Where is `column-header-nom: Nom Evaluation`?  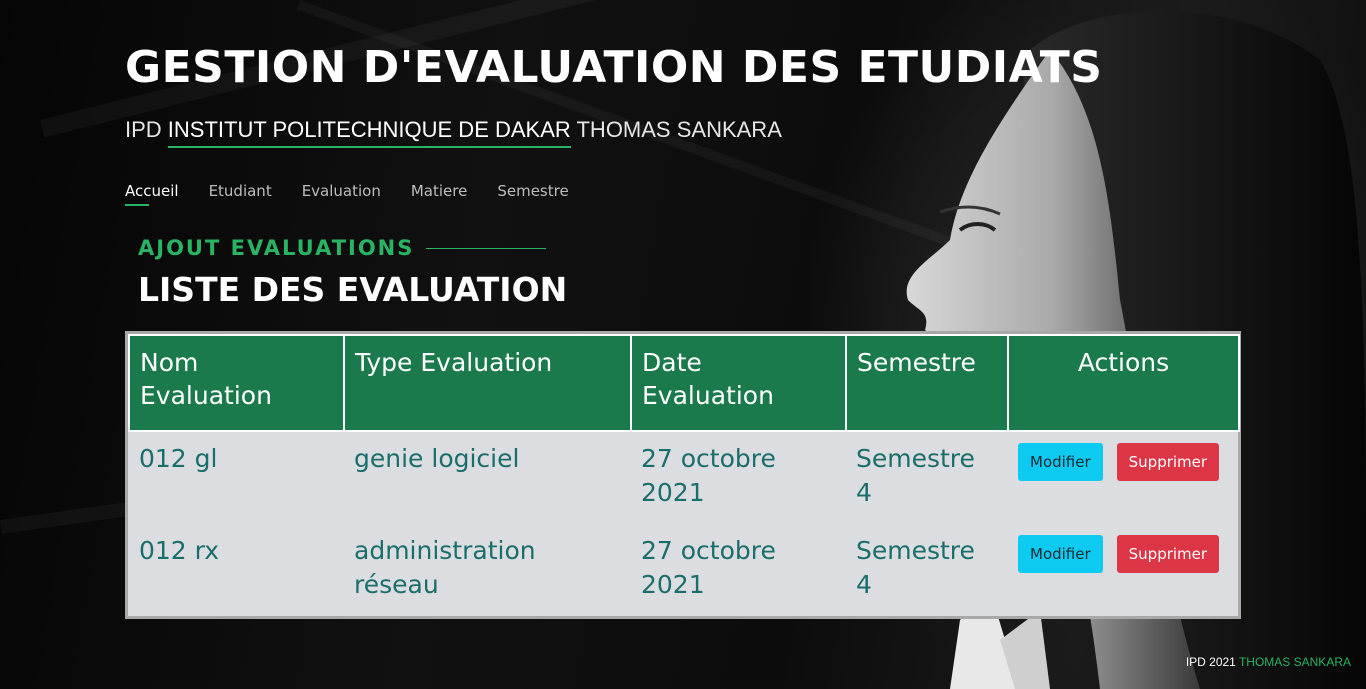
column-header-nom: Nom Evaluation is located at coordinates (236, 383).